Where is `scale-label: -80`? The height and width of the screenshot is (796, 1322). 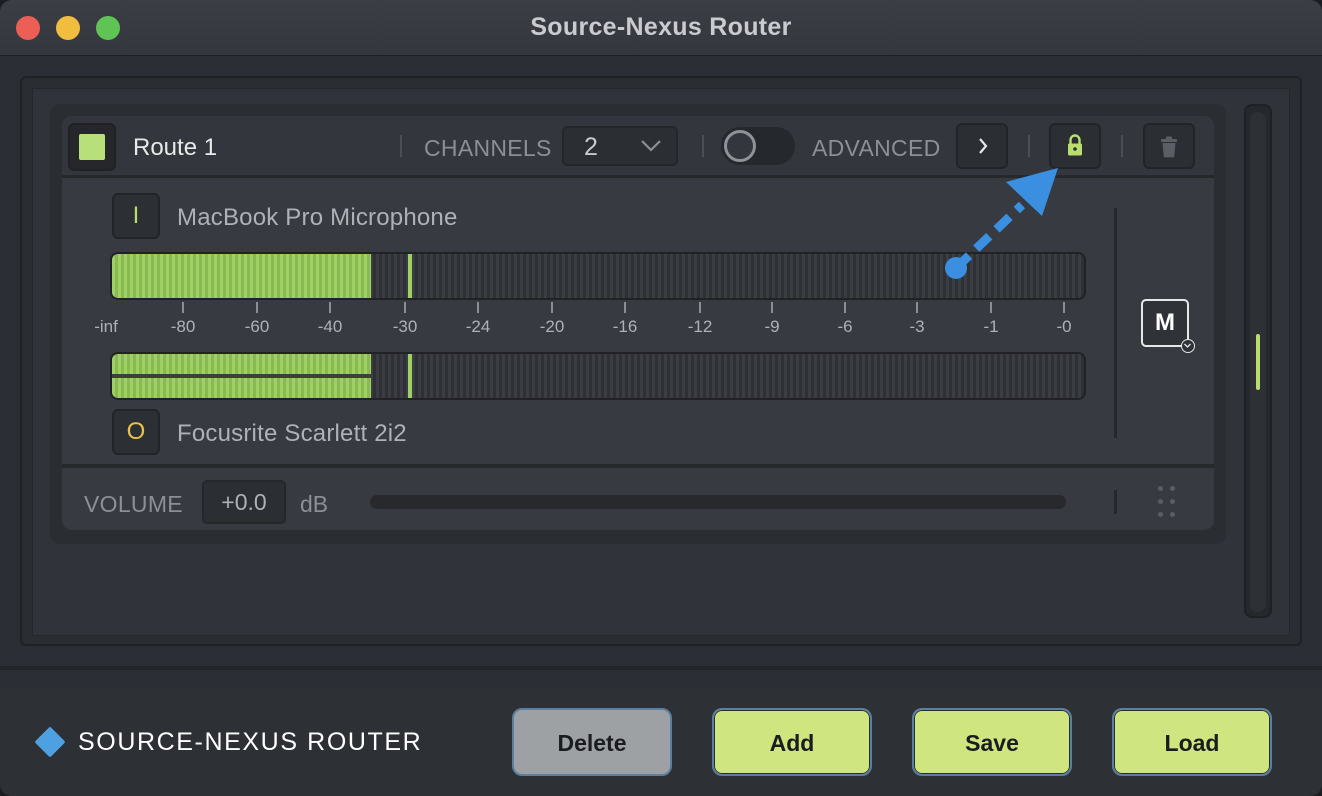 scale-label: -80 is located at coordinates (183, 326).